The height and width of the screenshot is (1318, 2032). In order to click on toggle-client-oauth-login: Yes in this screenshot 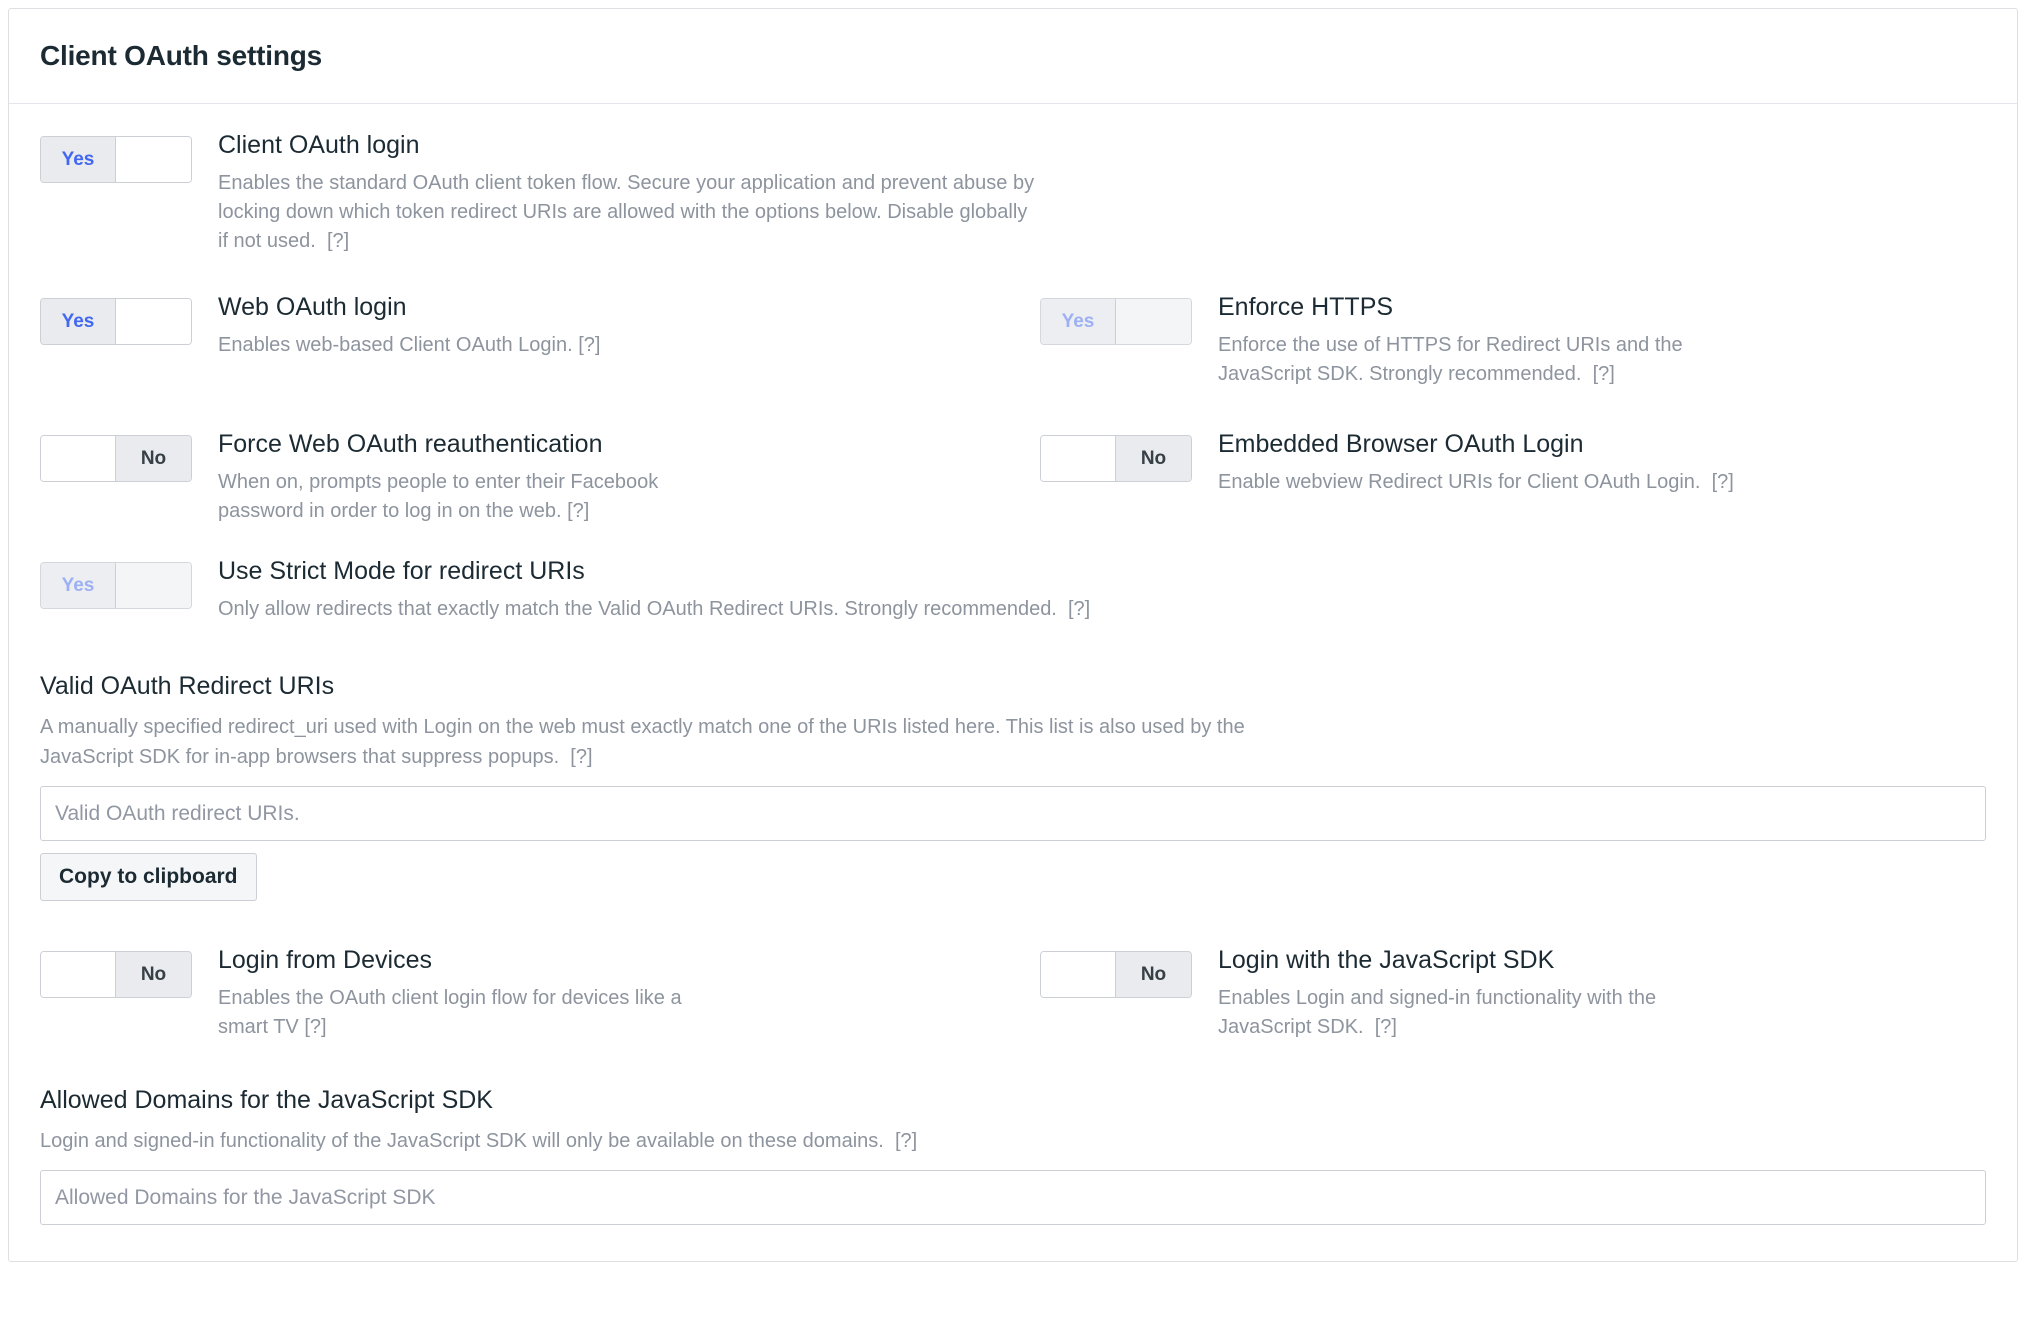, I will do `click(116, 159)`.